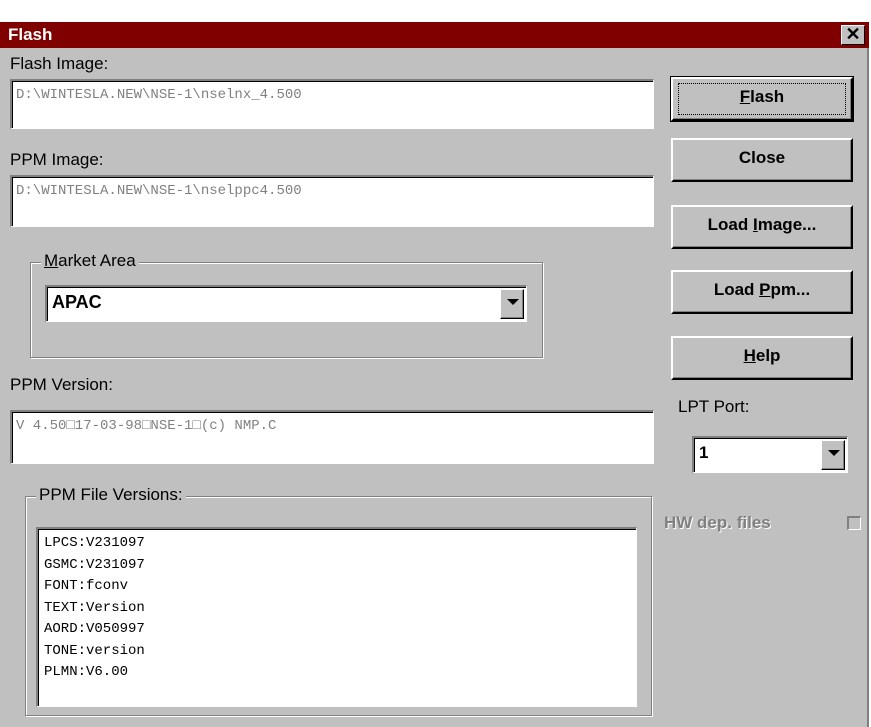  I want to click on help-button: Help, so click(762, 358).